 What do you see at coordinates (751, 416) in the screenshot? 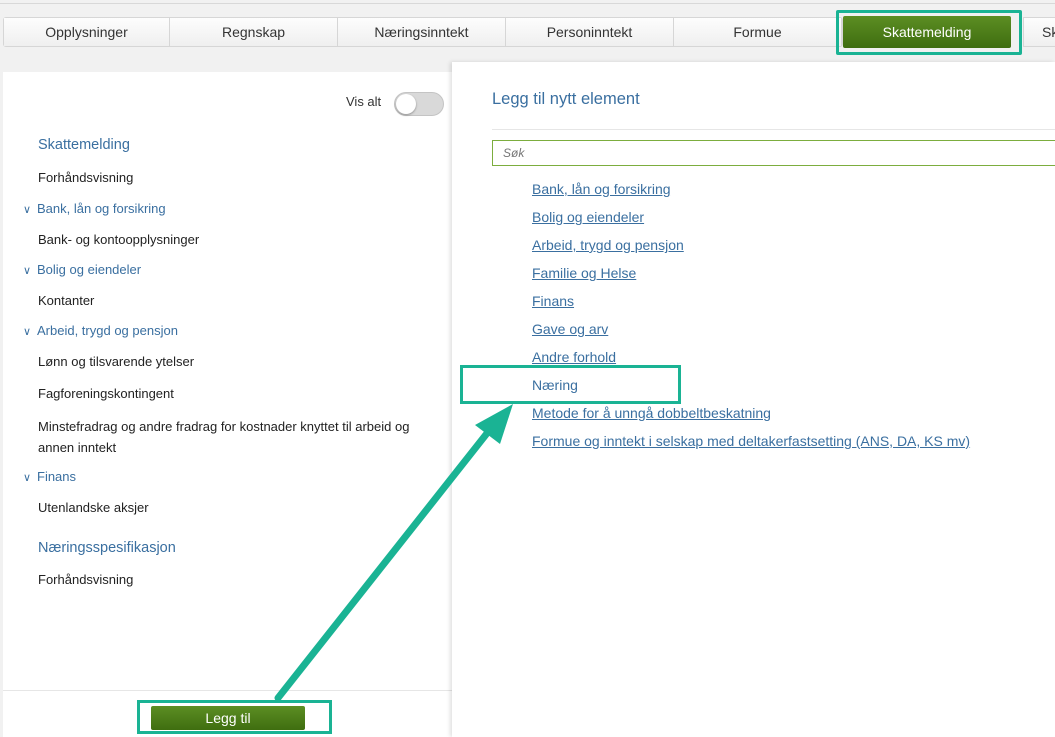
I see `element-link: Metode for å unngå dobbeltbeskatning` at bounding box center [751, 416].